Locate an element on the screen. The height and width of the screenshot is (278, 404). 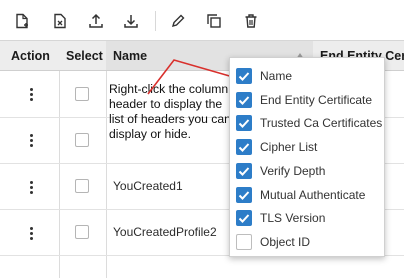
menu-item-label: End Entity Certificate is located at coordinates (316, 100).